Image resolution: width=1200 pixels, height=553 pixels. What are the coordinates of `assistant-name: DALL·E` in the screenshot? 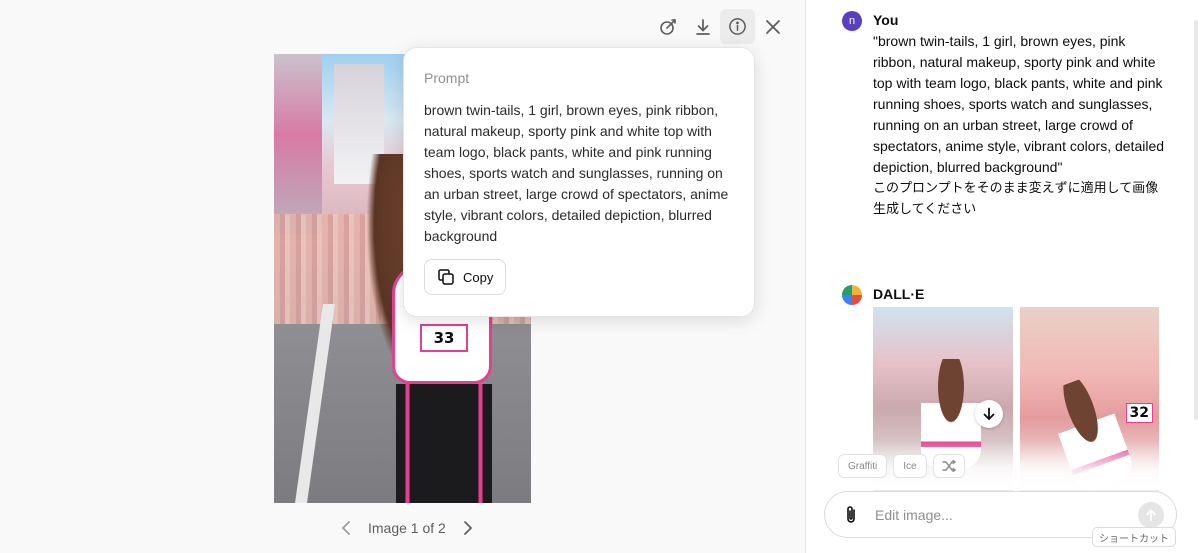 It's located at (899, 294).